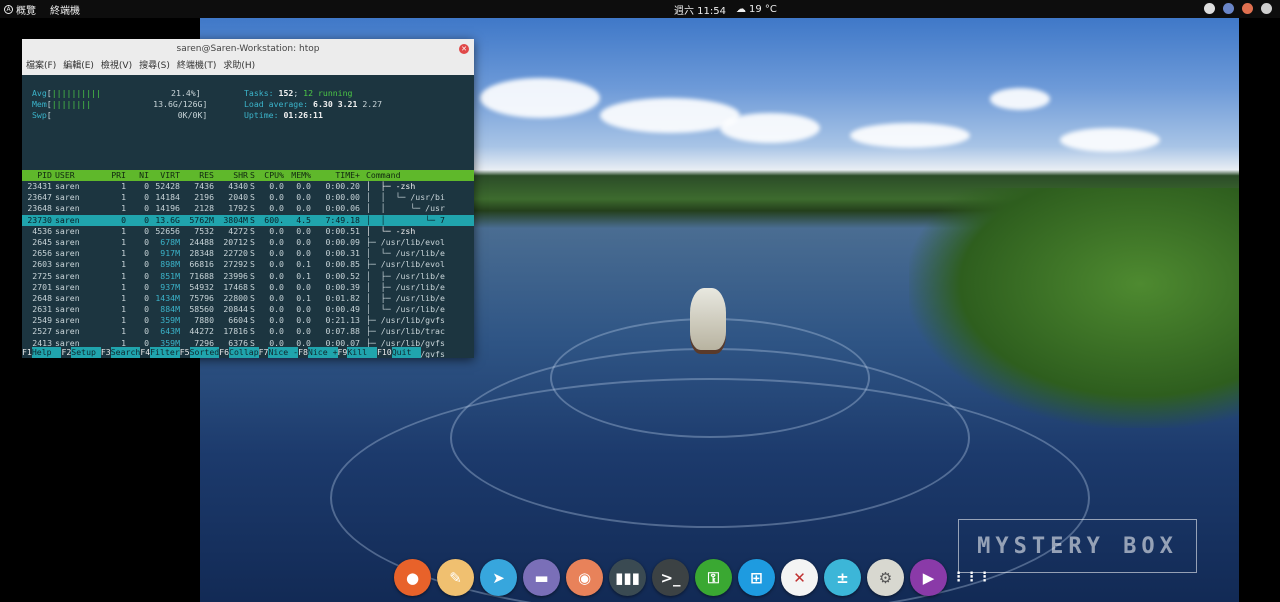 This screenshot has width=1280, height=602. I want to click on cell-cmd: │ ├─ /usr/lib/e, so click(405, 275).